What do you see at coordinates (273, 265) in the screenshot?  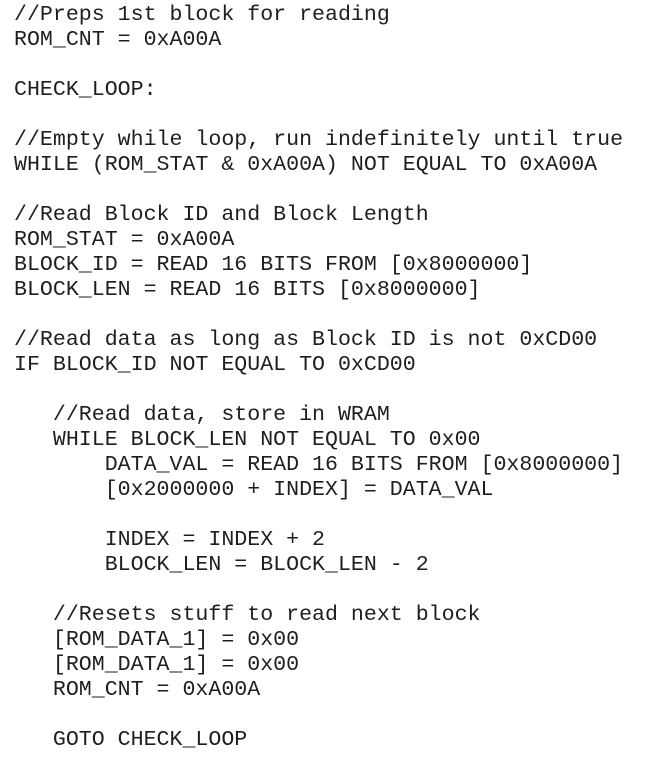 I see `code-line: BLOCK_ID = READ 16 BITS FROM [0x8000000]` at bounding box center [273, 265].